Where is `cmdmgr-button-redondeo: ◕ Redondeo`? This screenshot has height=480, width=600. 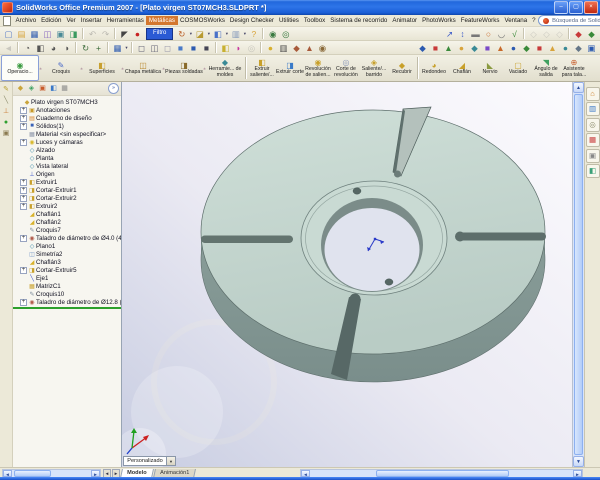
cmdmgr-button-redondeo: ◕ Redondeo is located at coordinates (434, 68).